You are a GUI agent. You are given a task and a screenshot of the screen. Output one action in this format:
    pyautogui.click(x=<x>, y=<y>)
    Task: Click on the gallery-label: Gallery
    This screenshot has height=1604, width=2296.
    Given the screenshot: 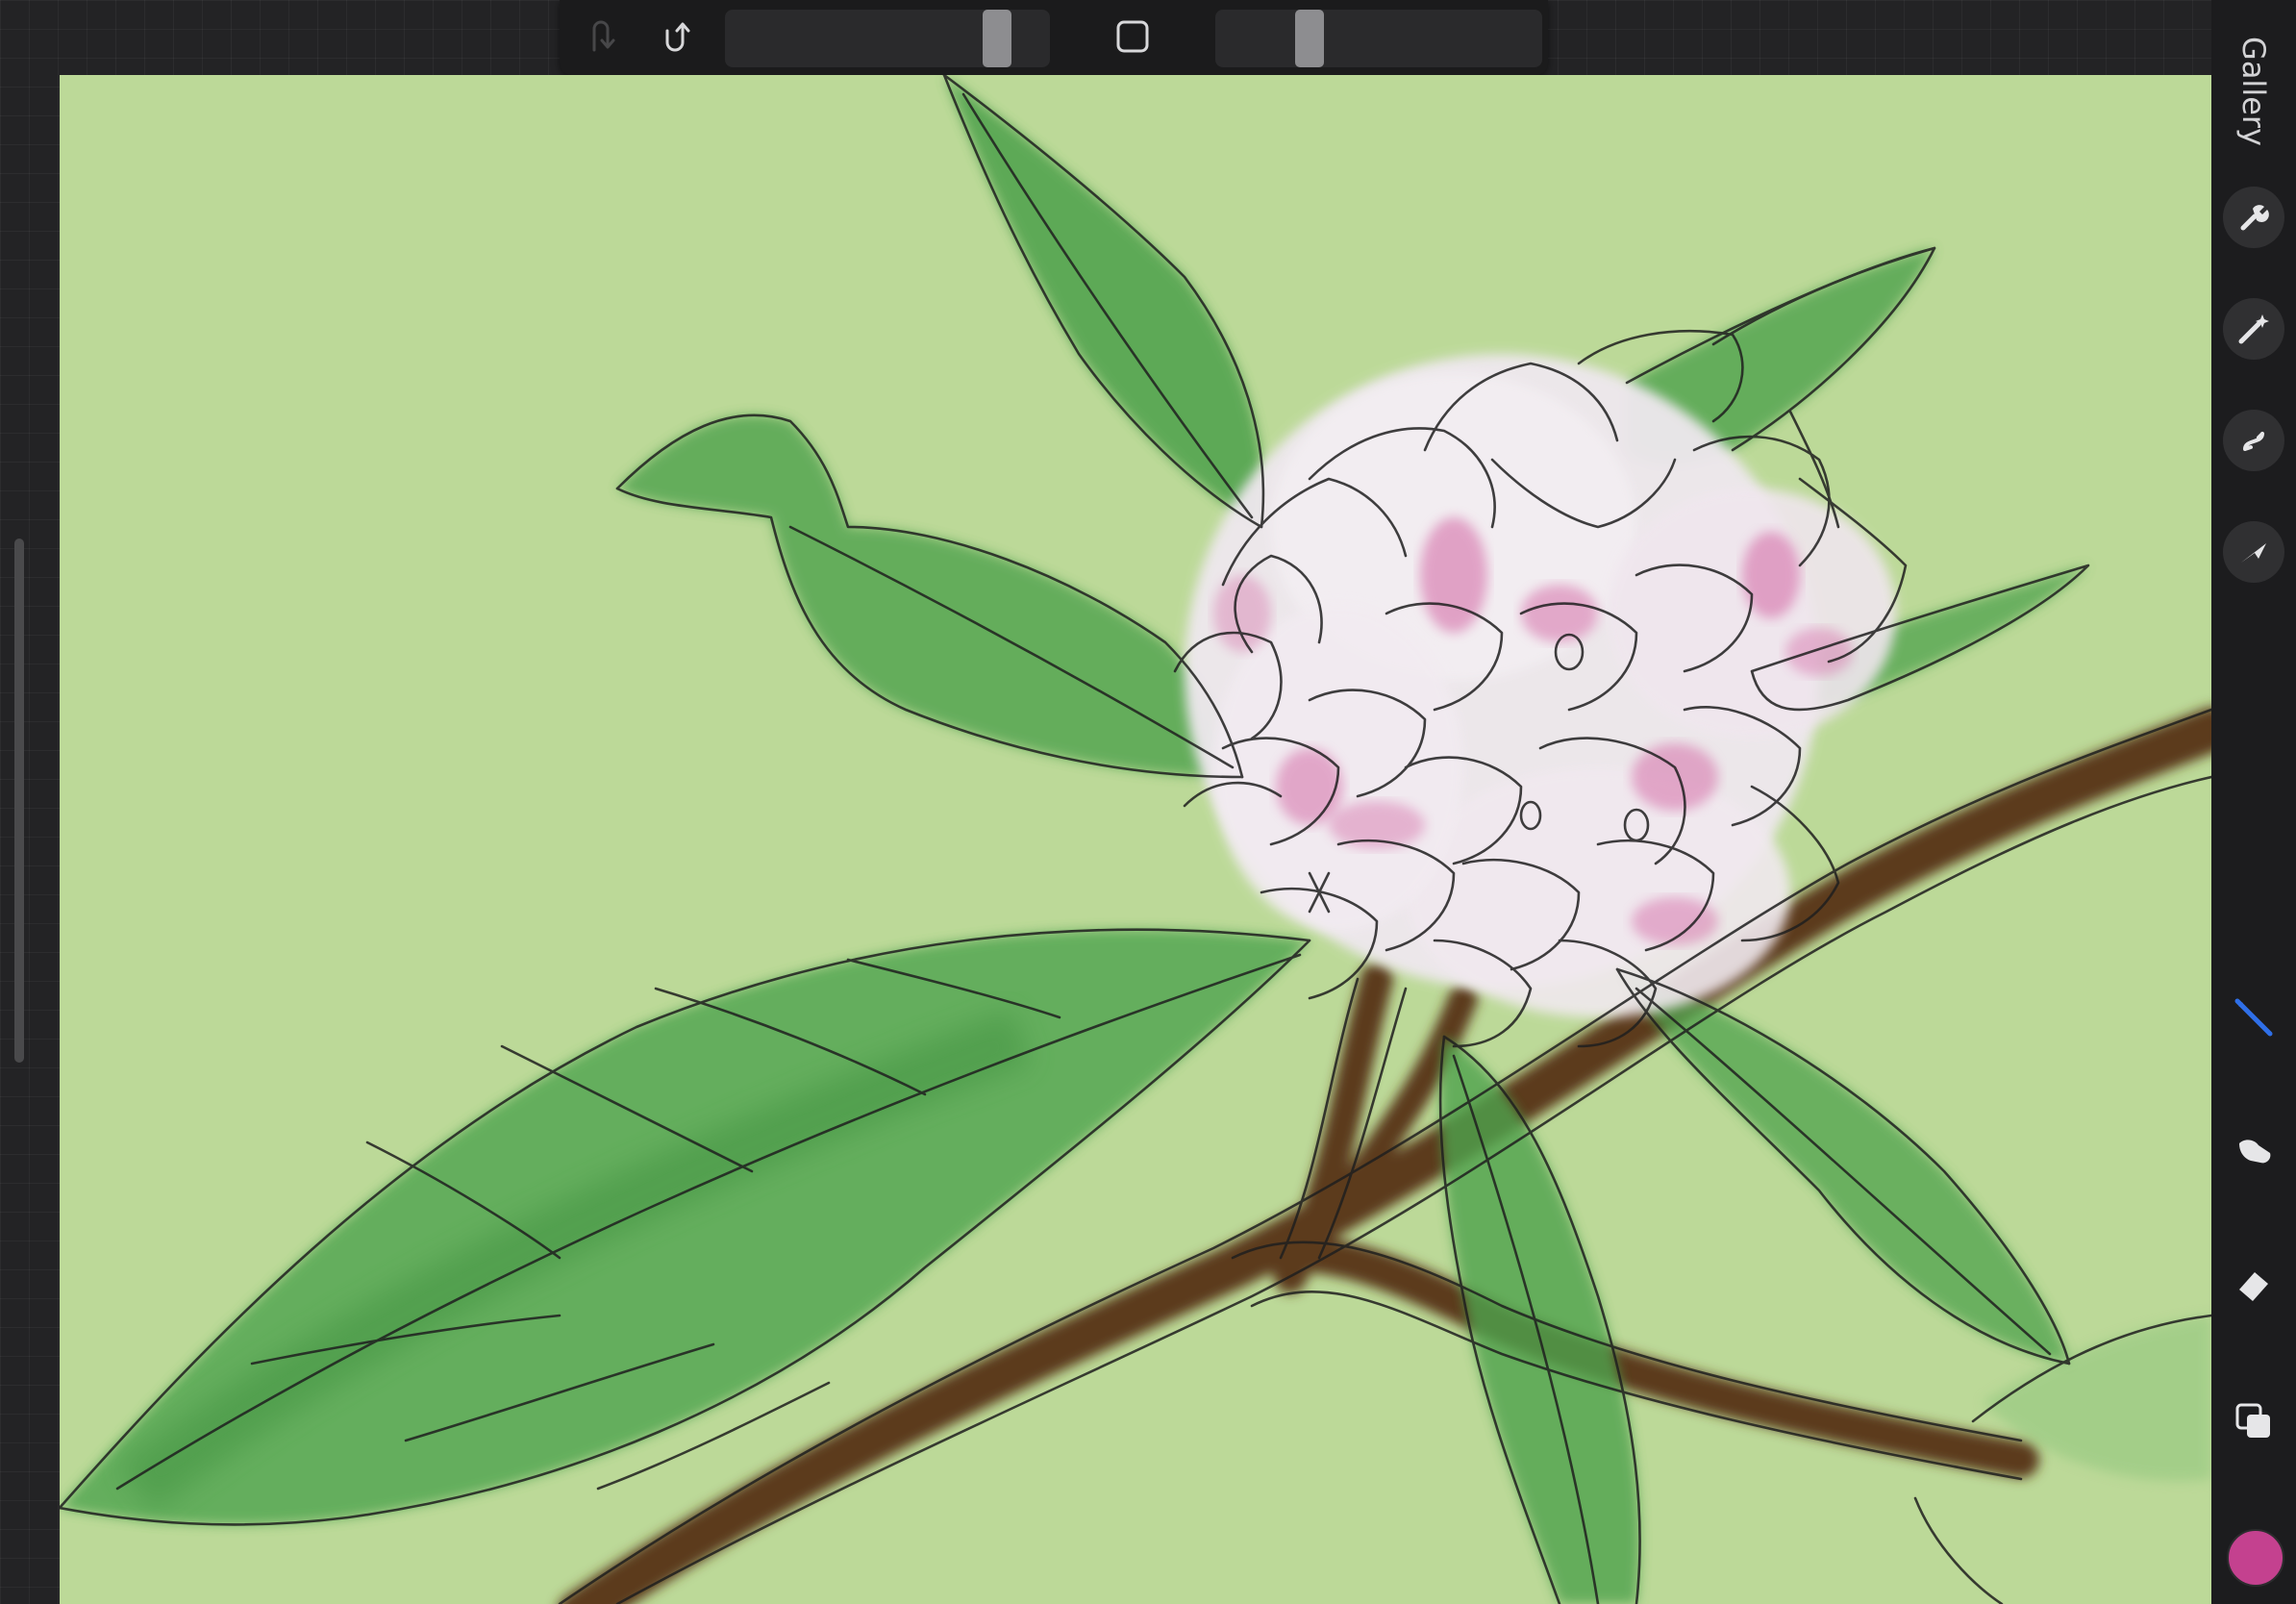 What is the action you would take?
    pyautogui.click(x=2253, y=91)
    